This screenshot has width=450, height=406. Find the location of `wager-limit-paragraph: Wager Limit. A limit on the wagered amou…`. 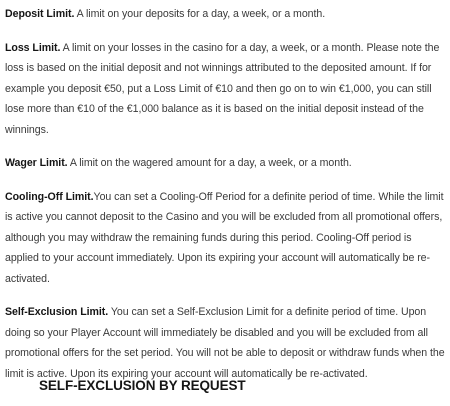

wager-limit-paragraph: Wager Limit. A limit on the wagered amou… is located at coordinates (226, 163).